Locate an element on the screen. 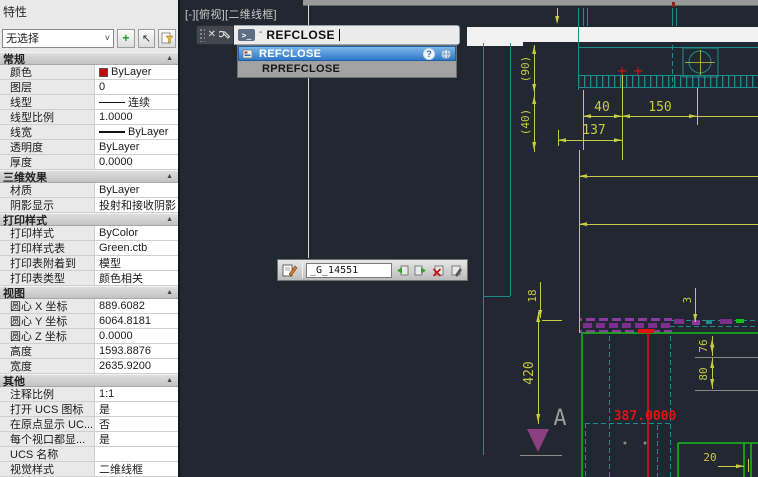 The width and height of the screenshot is (758, 477). remove-from-workset-button is located at coordinates (420, 270).